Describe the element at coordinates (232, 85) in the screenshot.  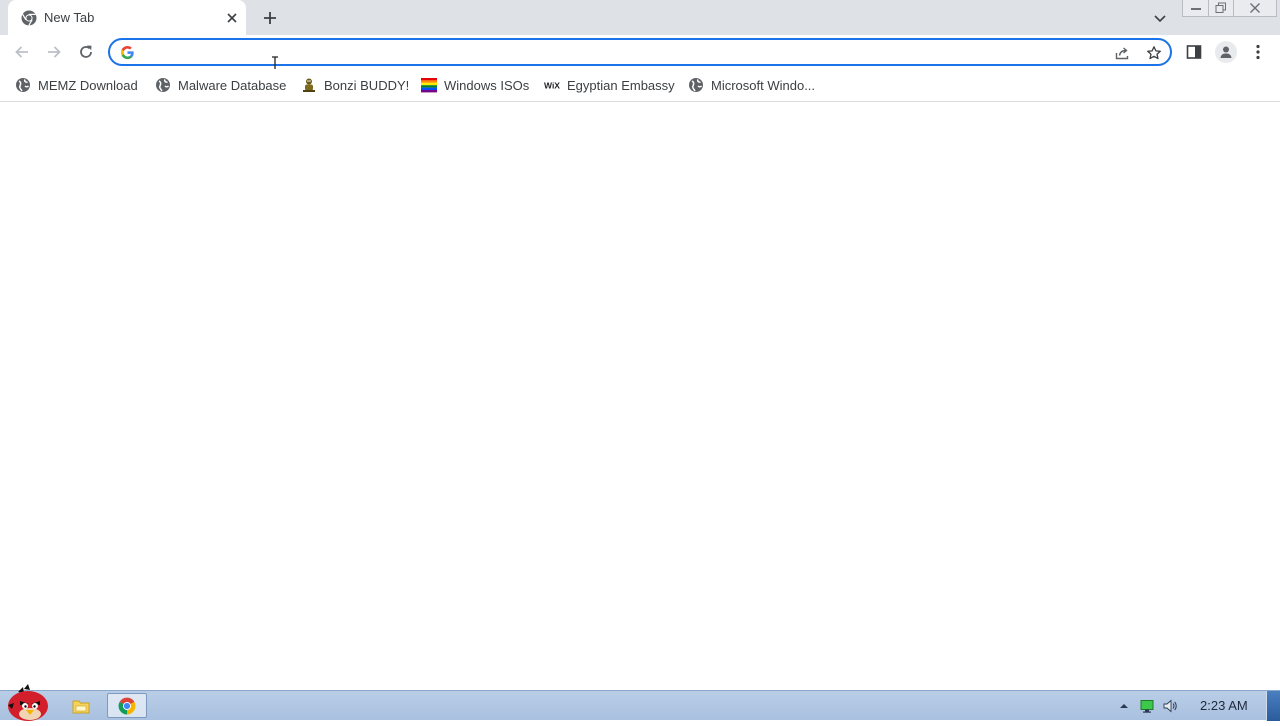
I see `bookmark-label: Malware Database` at that location.